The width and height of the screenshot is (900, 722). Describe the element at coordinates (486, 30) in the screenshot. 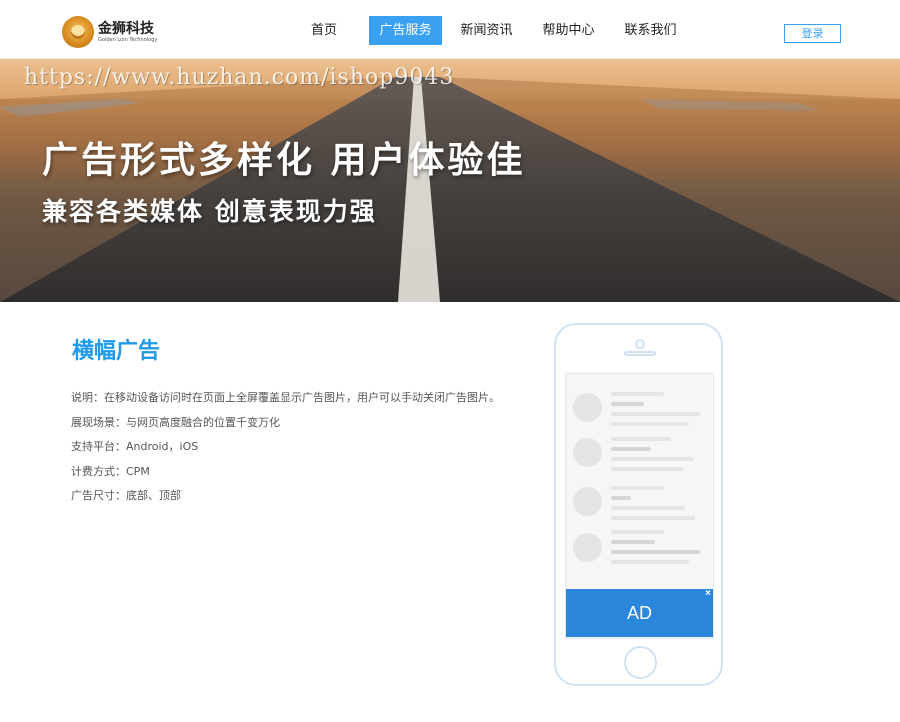

I see `nav-news: 新闻资讯` at that location.